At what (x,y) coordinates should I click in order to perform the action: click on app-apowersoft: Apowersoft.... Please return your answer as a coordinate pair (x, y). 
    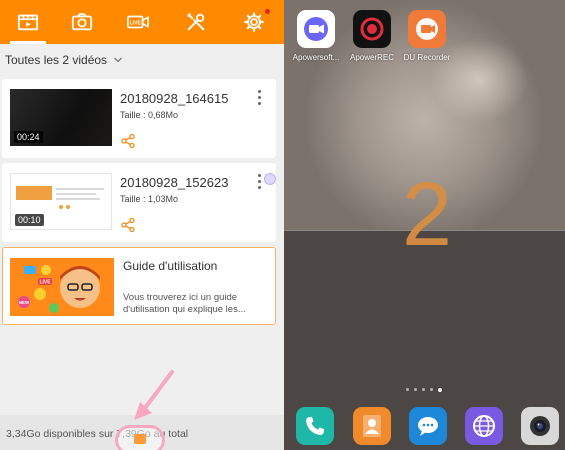
    Looking at the image, I should click on (316, 36).